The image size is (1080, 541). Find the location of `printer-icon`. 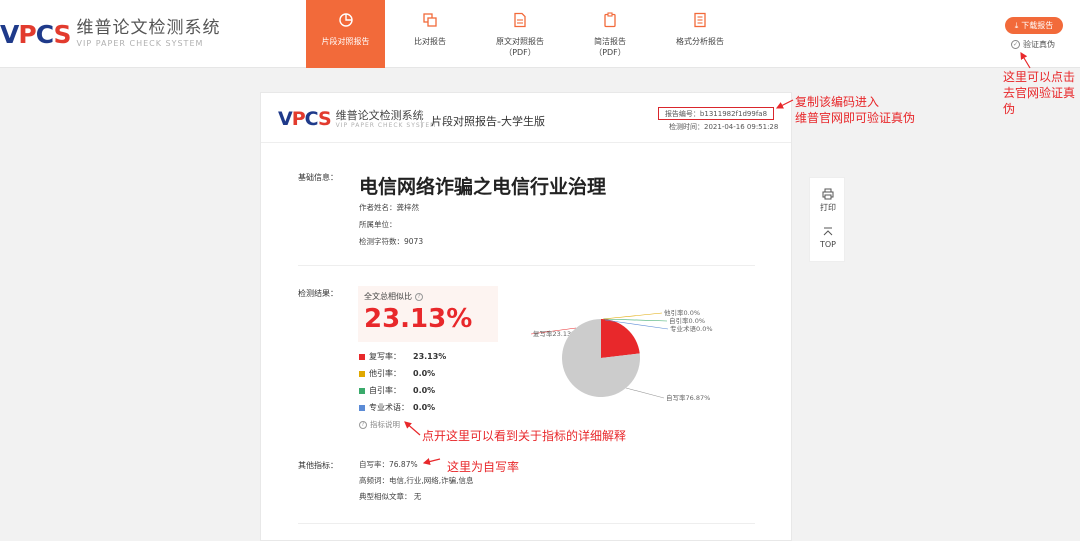

printer-icon is located at coordinates (828, 194).